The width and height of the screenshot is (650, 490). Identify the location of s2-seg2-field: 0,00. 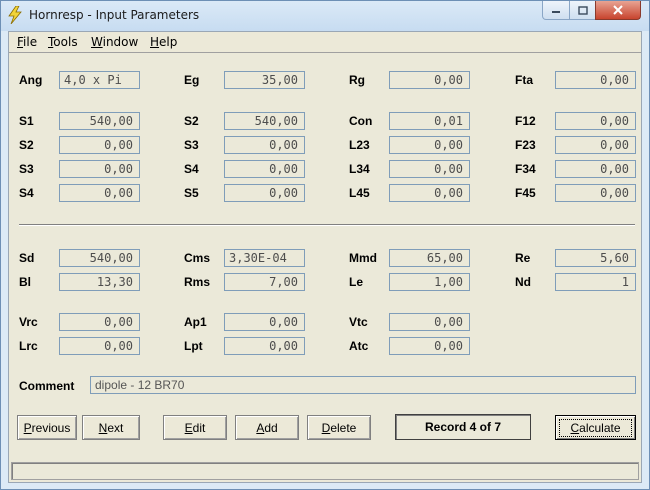
(99, 145).